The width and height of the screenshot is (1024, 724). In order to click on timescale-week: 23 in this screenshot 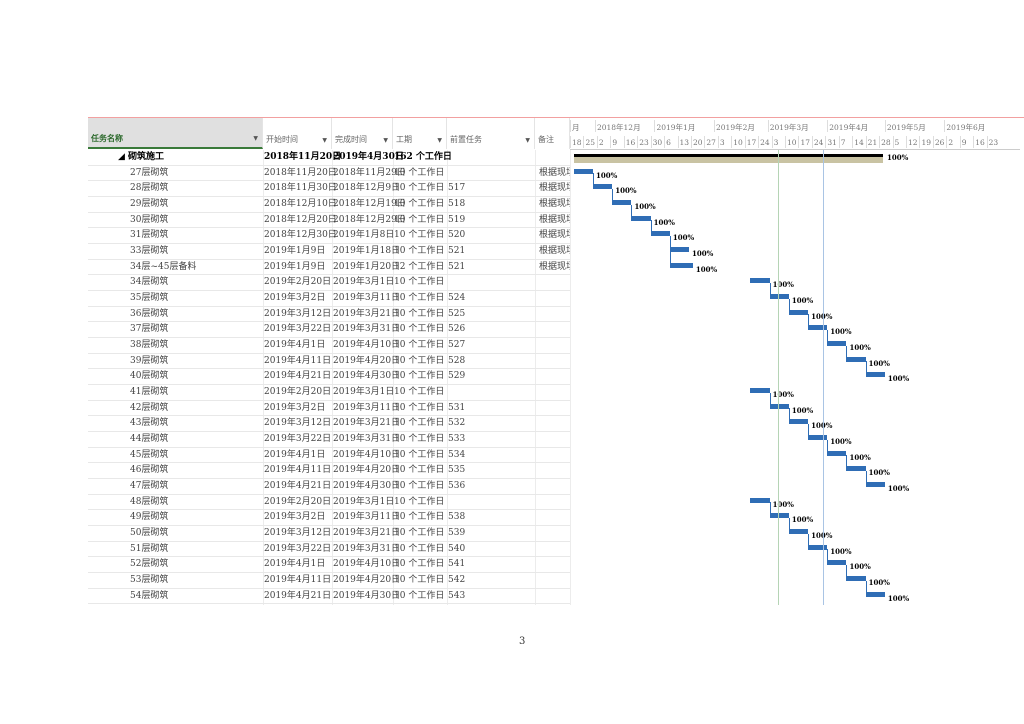, I will do `click(993, 142)`.